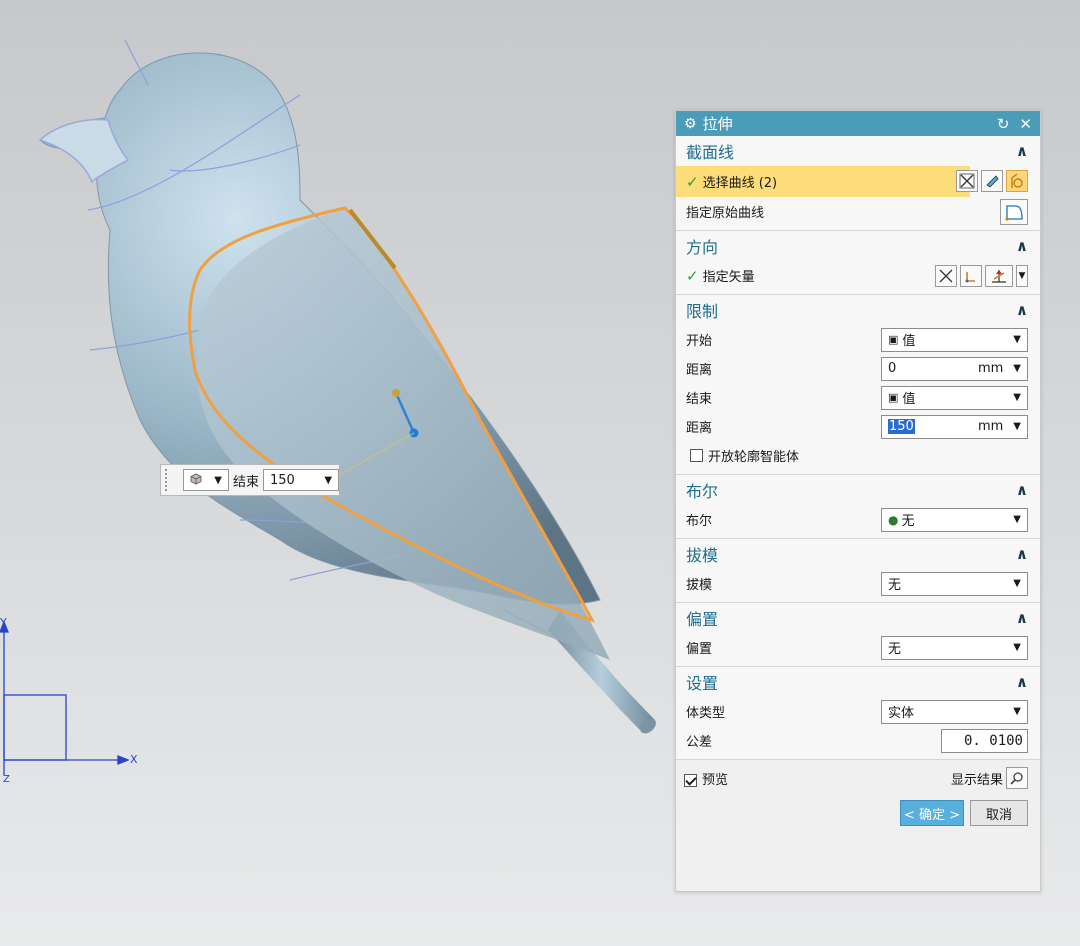 The width and height of the screenshot is (1080, 946). What do you see at coordinates (999, 275) in the screenshot?
I see `vector-type-button` at bounding box center [999, 275].